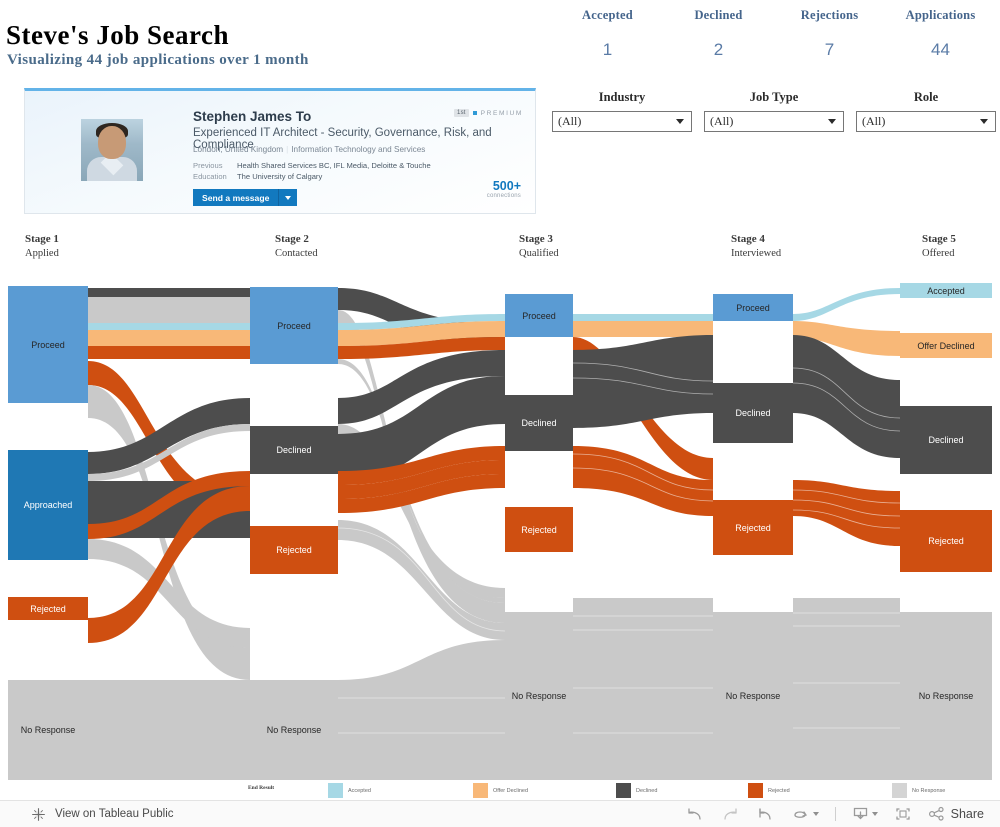 The image size is (1000, 827). Describe the element at coordinates (753, 527) in the screenshot. I see `node-stage4-rejected: Rejected` at that location.